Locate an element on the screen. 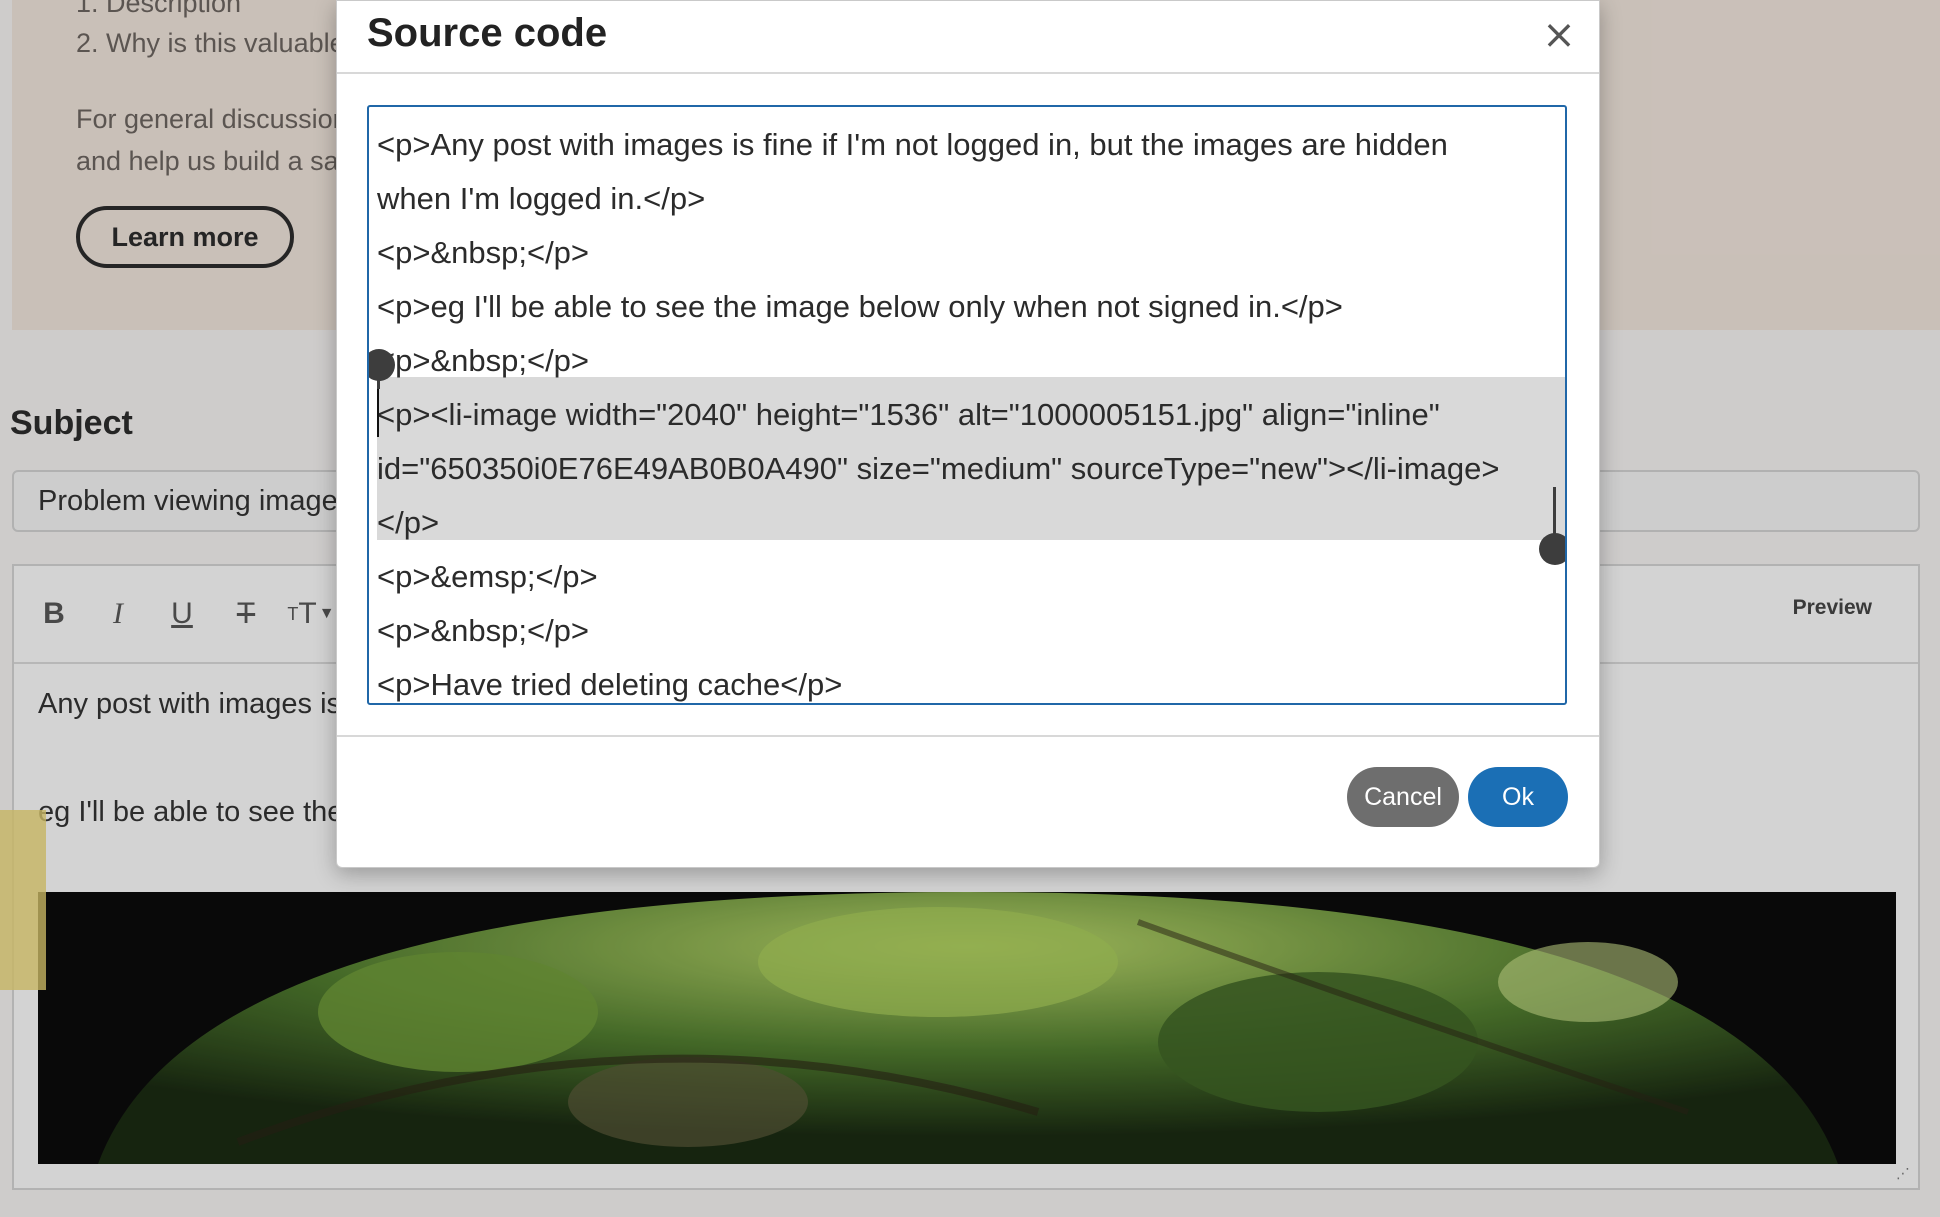 The image size is (1940, 1217). dialog-title: Source code is located at coordinates (487, 33).